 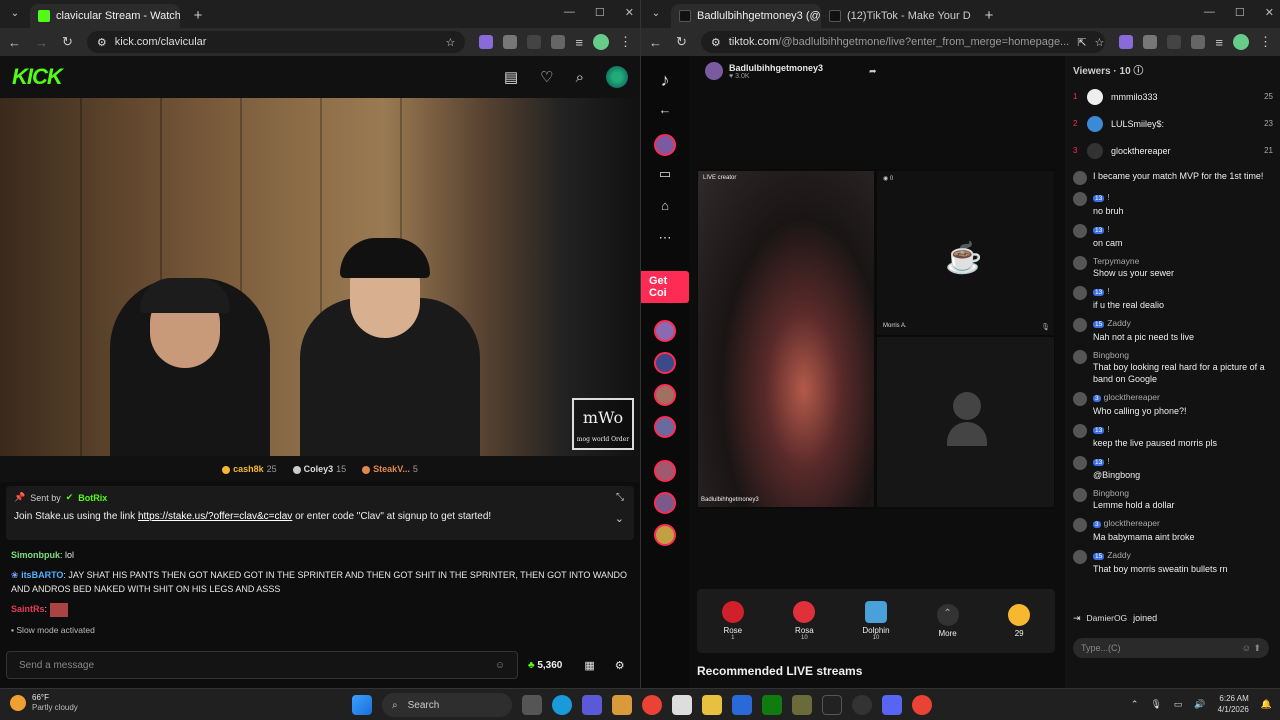 What do you see at coordinates (622, 705) in the screenshot?
I see `copilot-icon` at bounding box center [622, 705].